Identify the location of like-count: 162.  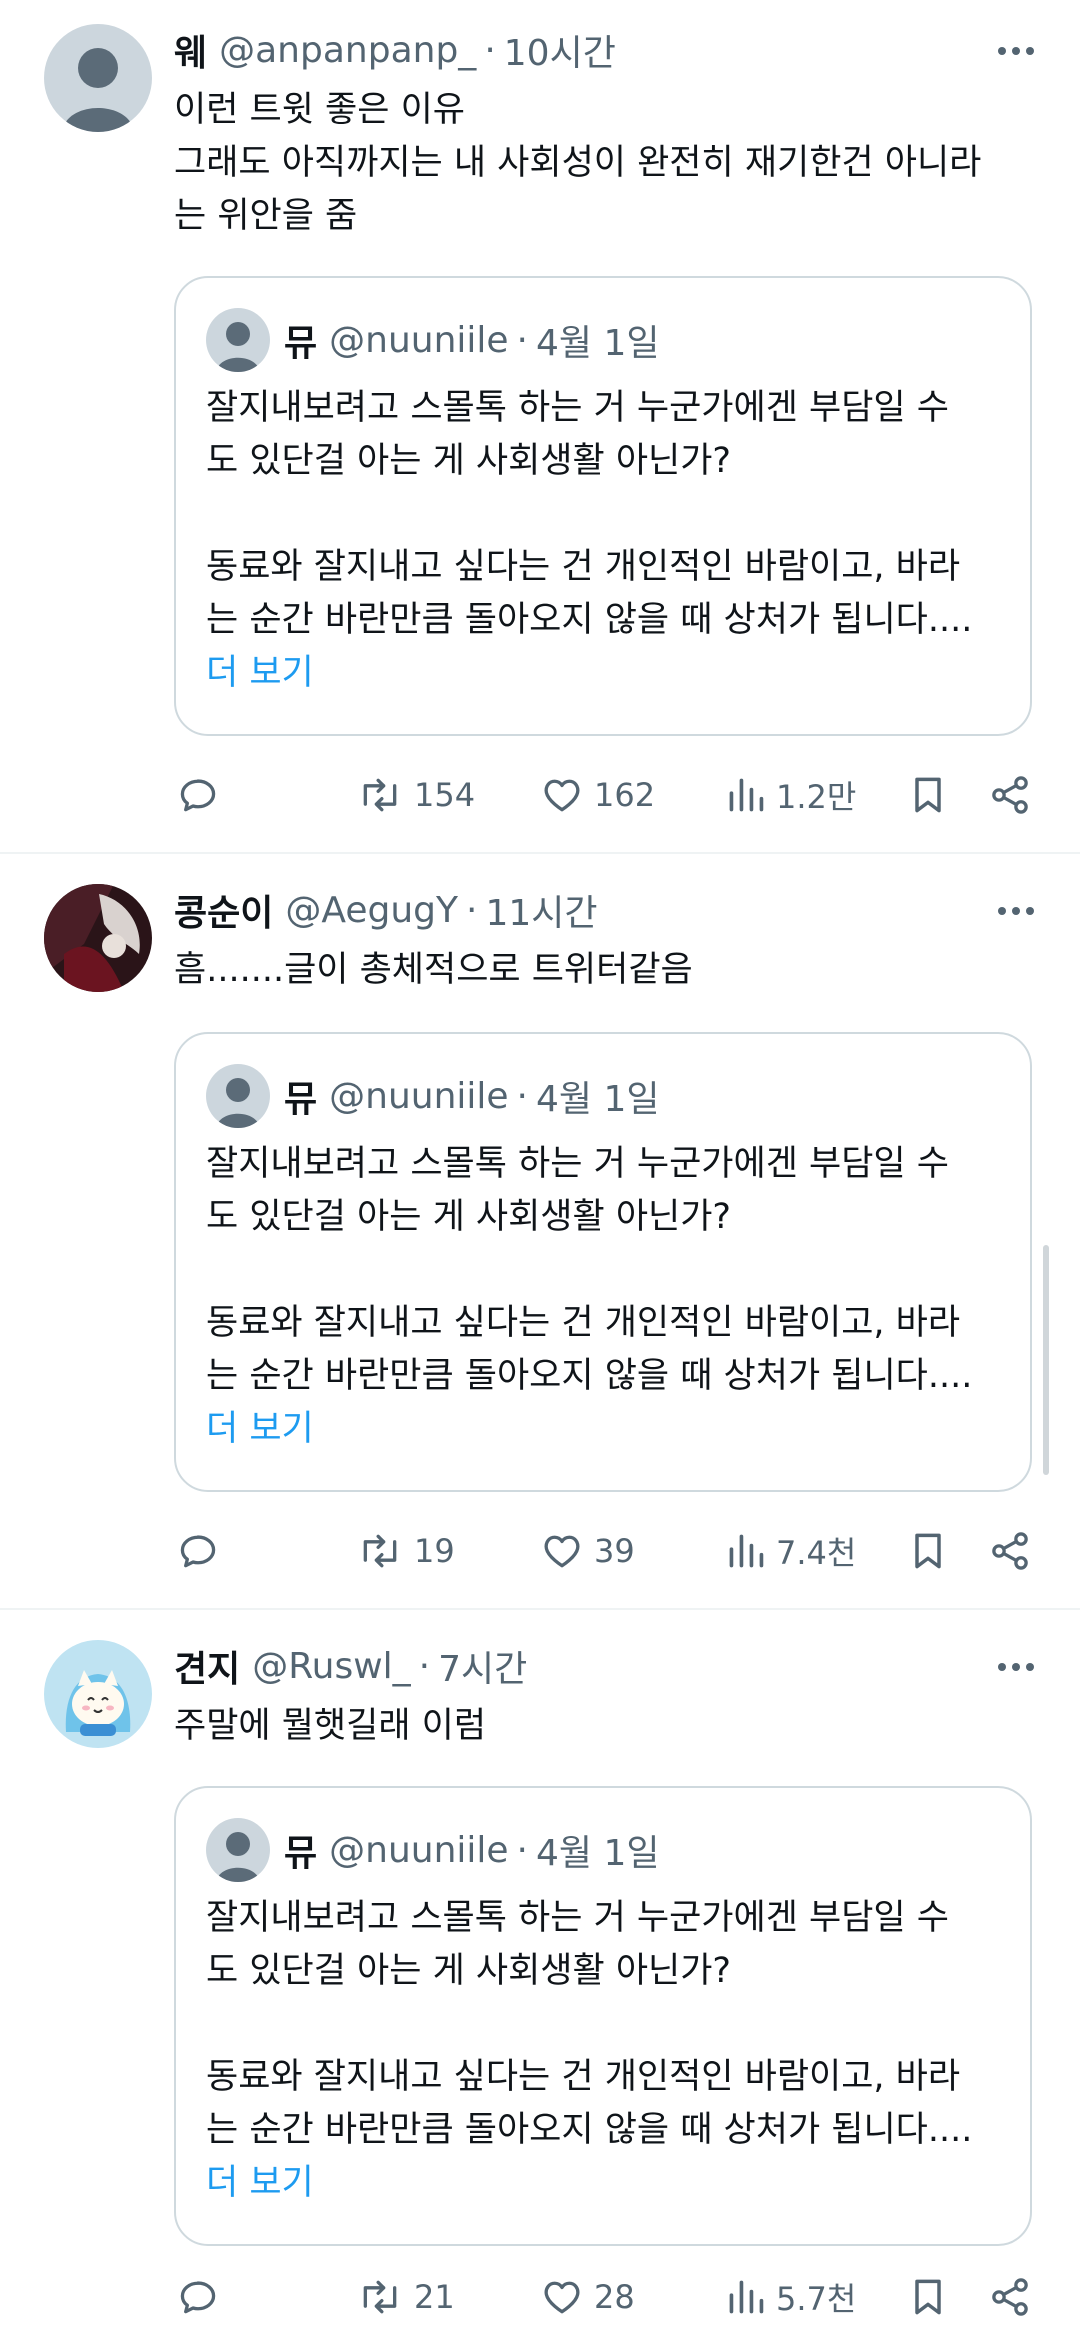
(625, 795).